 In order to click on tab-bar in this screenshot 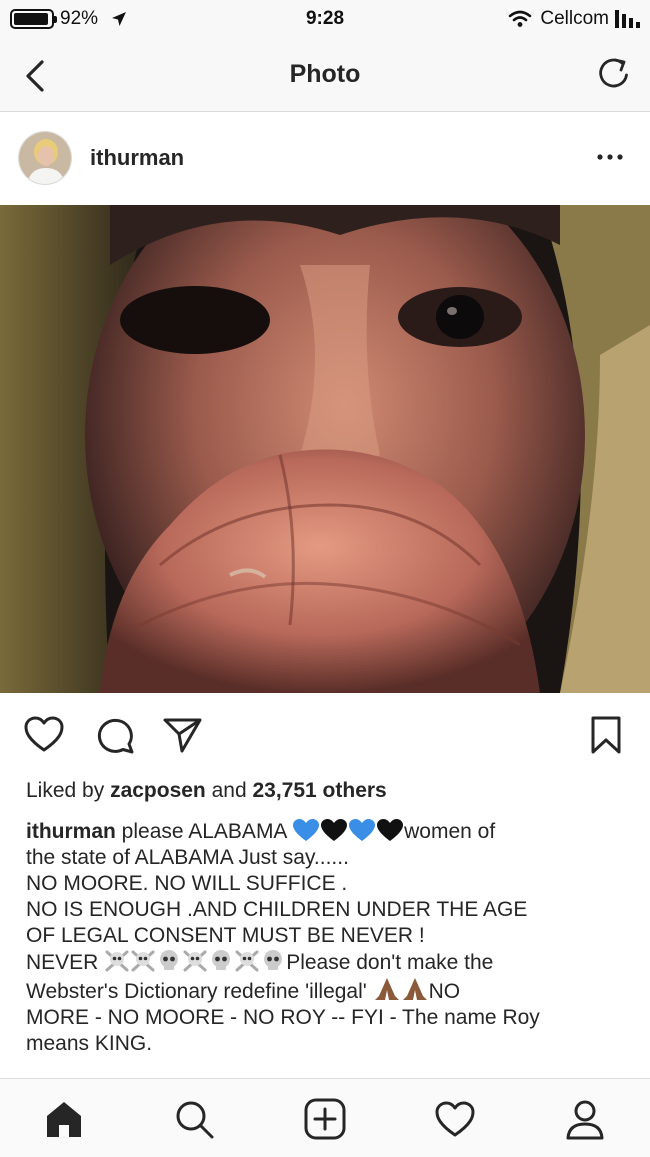, I will do `click(325, 1118)`.